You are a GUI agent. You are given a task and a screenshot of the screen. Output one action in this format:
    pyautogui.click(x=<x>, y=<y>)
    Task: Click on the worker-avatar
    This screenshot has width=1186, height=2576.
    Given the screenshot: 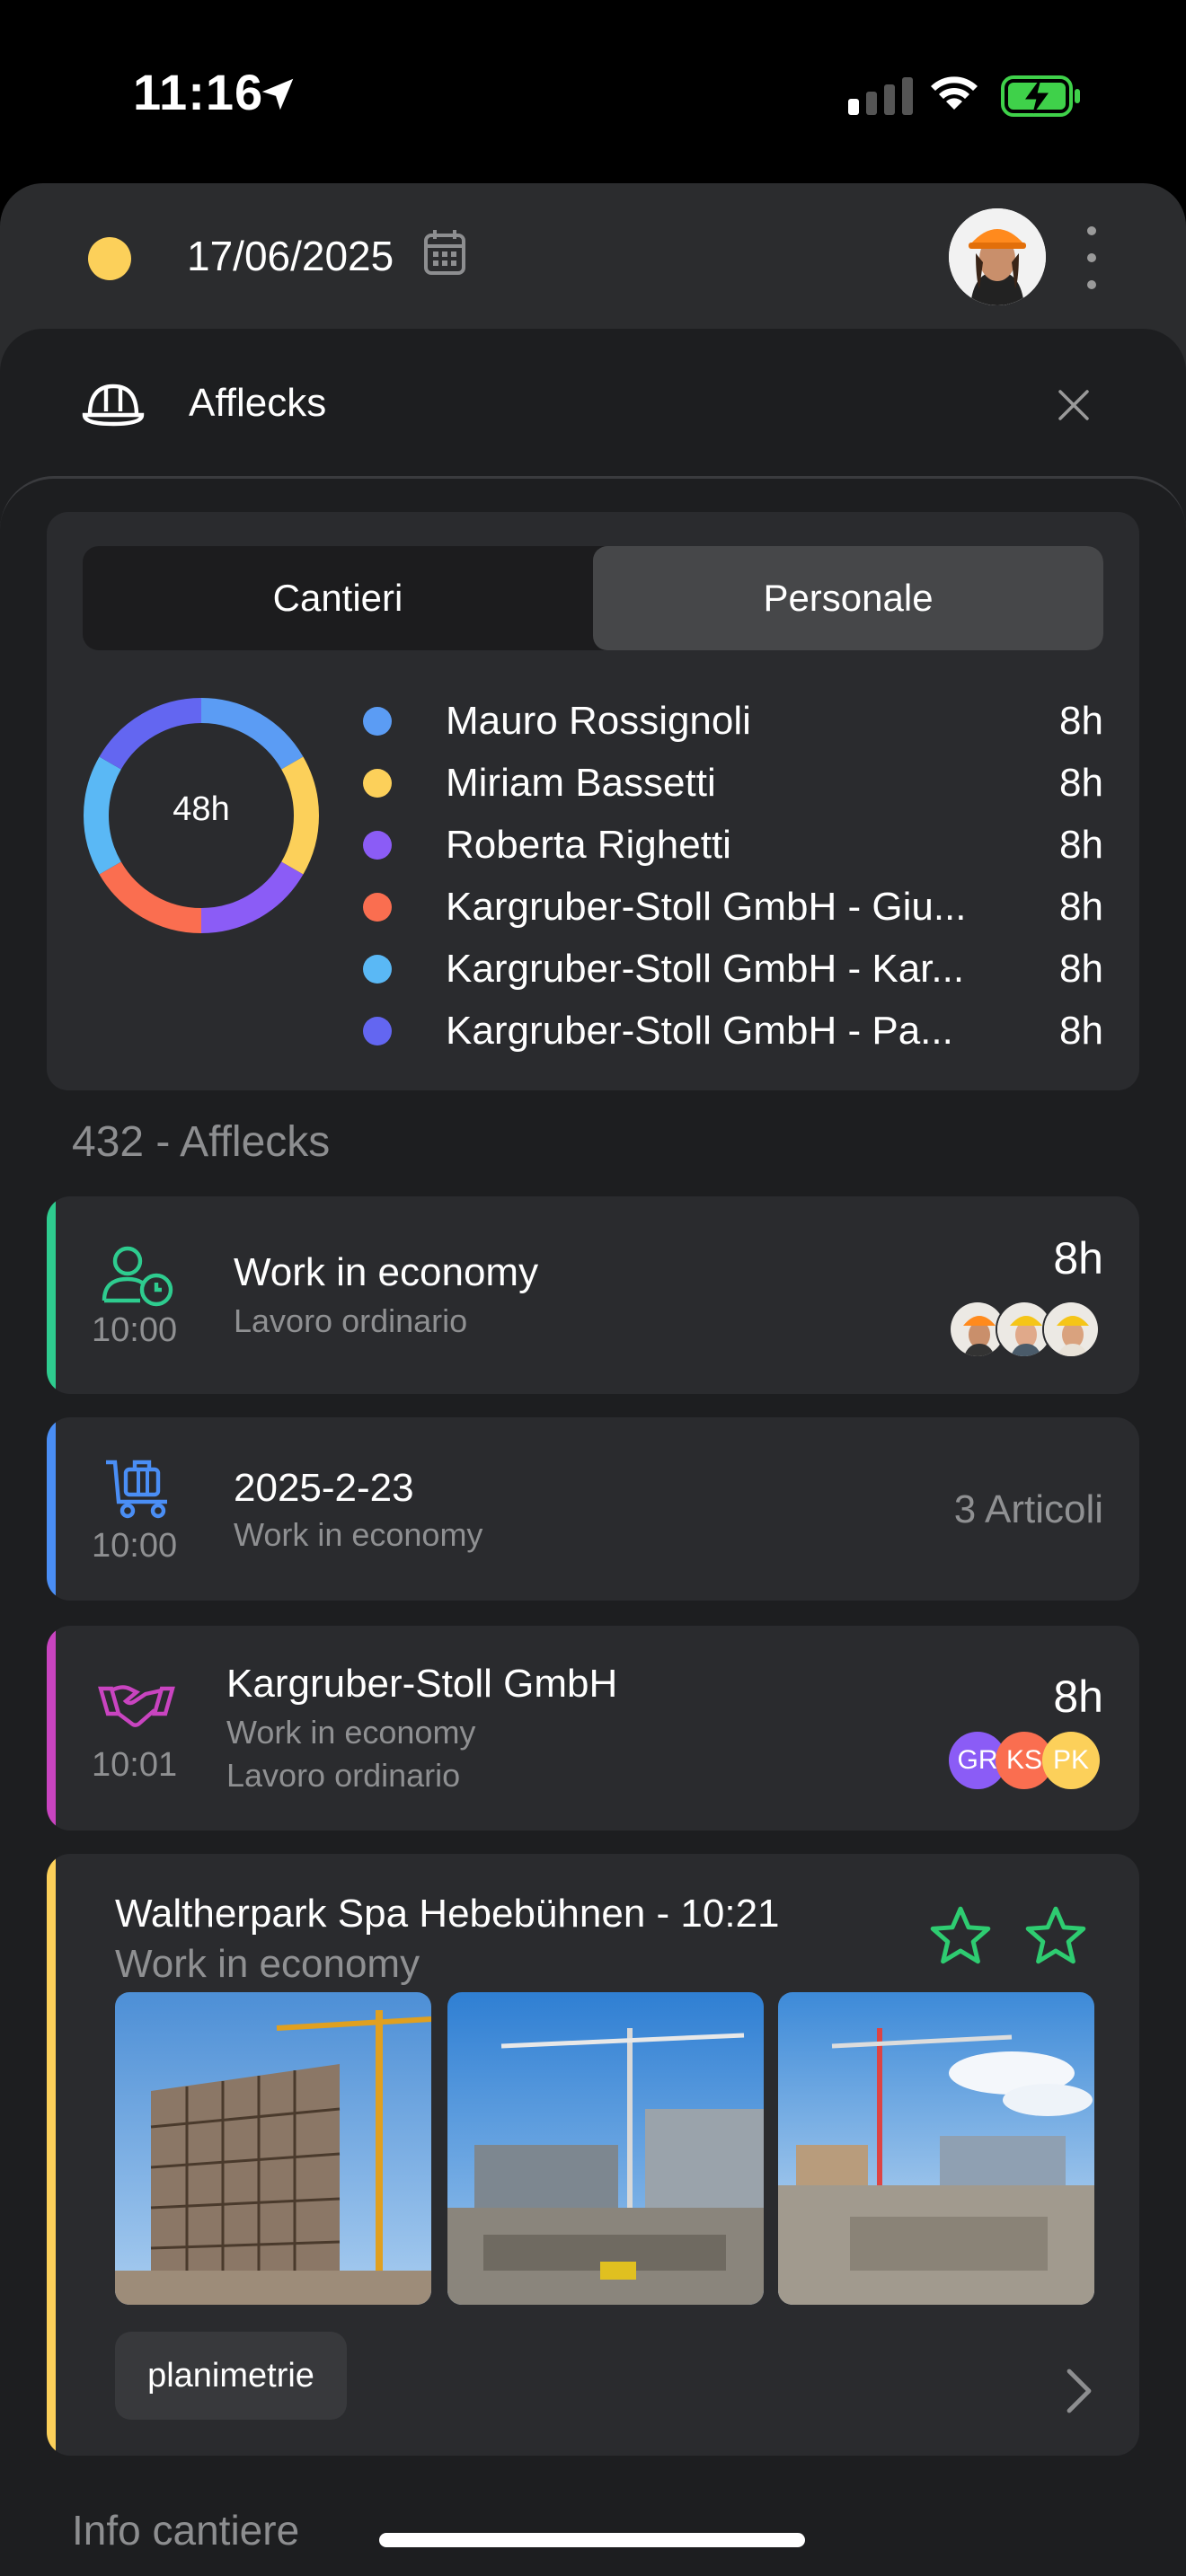 What is the action you would take?
    pyautogui.click(x=1071, y=1329)
    